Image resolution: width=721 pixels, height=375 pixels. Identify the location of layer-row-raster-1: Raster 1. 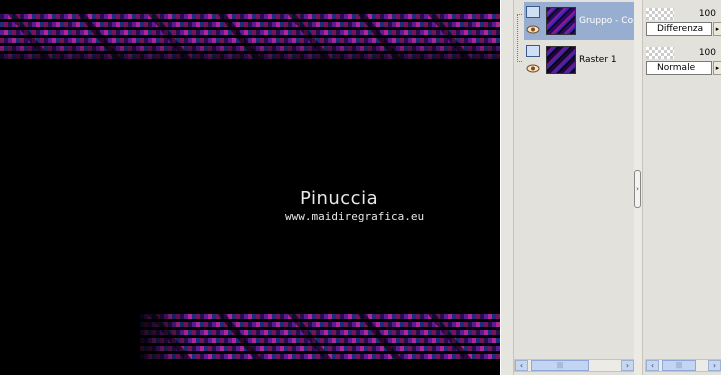
(579, 60).